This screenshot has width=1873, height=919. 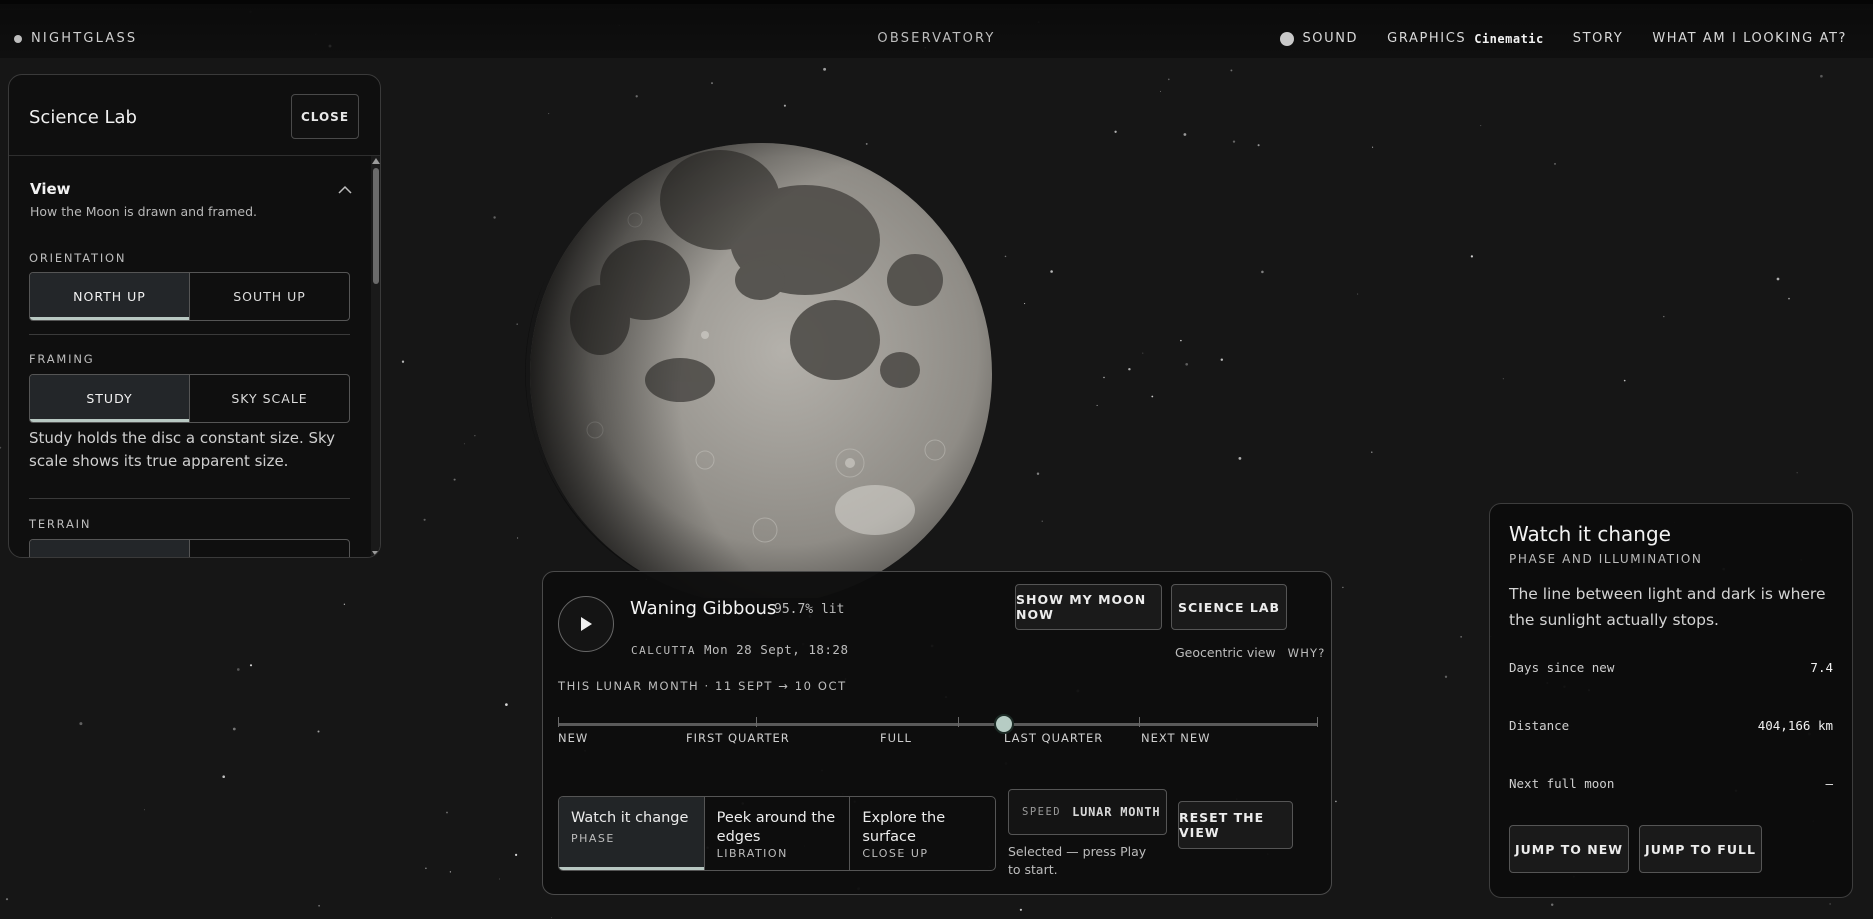 What do you see at coordinates (702, 686) in the screenshot?
I see `lunar-month-label: THIS LUNAR MONTH · 11 SEPT → 10 OCT` at bounding box center [702, 686].